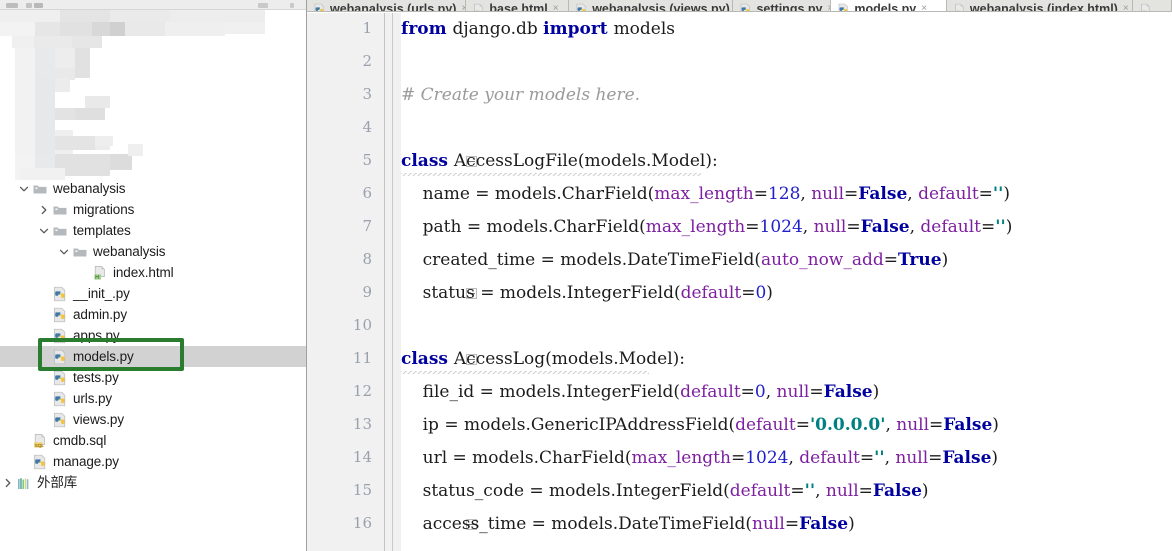  I want to click on tab-models-py: models.py ×, so click(889, 6).